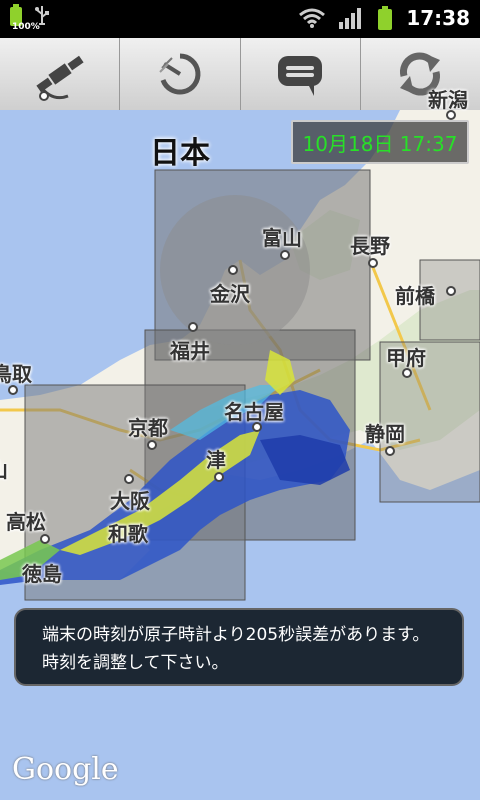 The image size is (480, 800). I want to click on city-label-shizuoka: 静岡, so click(385, 434).